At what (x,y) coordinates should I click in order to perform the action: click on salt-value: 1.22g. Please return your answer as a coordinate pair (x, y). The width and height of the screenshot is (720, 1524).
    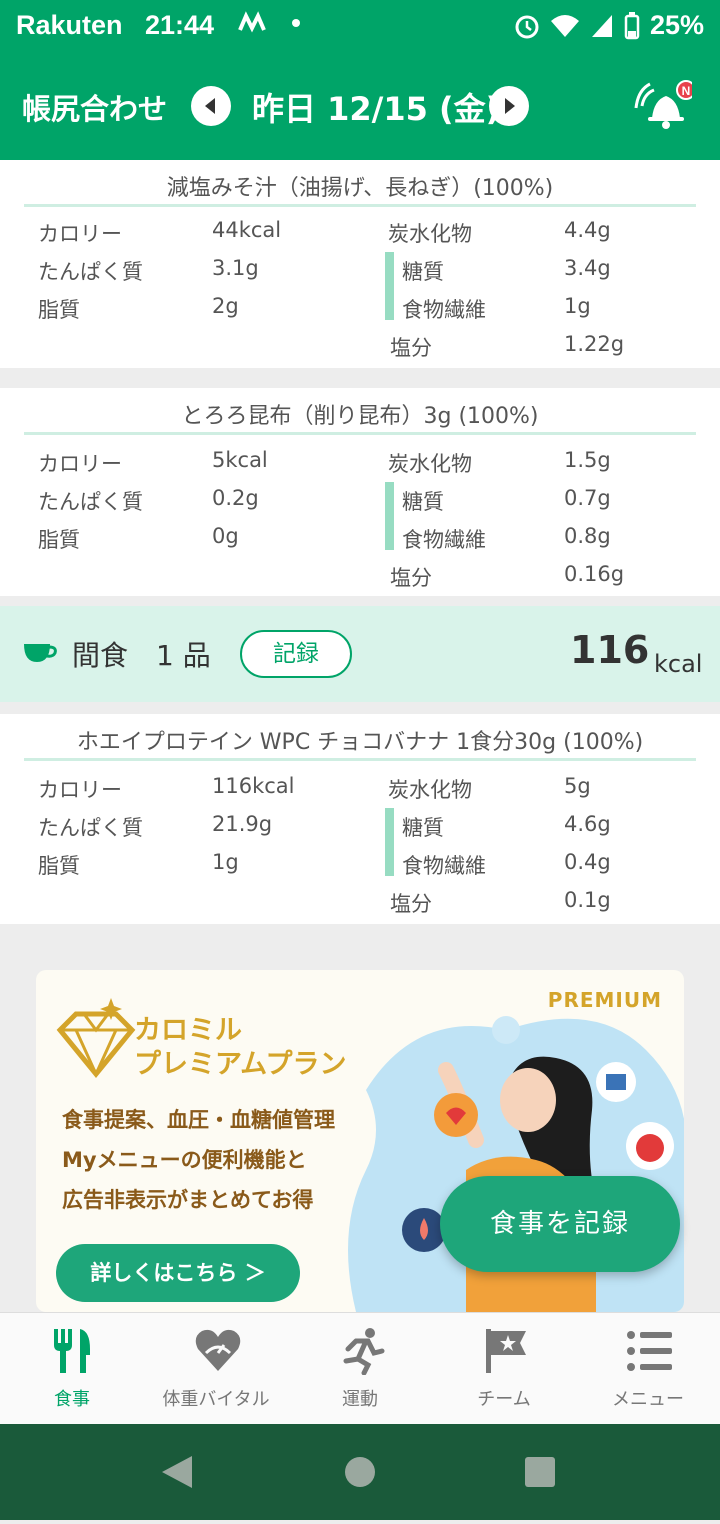
    Looking at the image, I should click on (594, 344).